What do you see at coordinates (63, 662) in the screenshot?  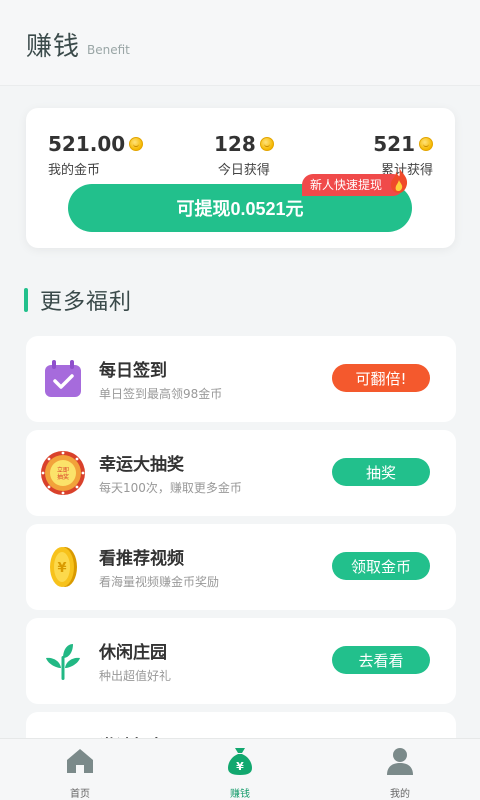 I see `sprout-icon` at bounding box center [63, 662].